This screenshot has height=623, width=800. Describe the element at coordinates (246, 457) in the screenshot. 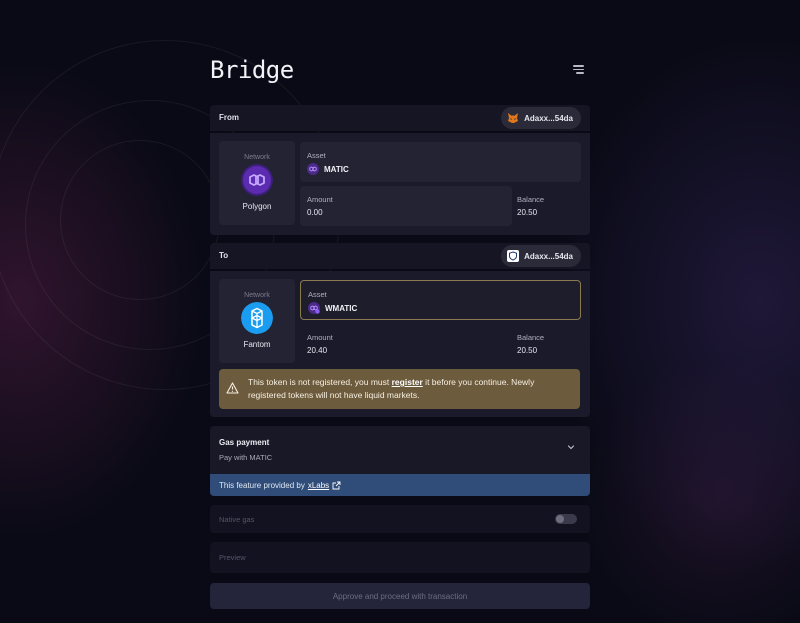

I see `gas-payment-subtitle: Pay with MATIC` at that location.